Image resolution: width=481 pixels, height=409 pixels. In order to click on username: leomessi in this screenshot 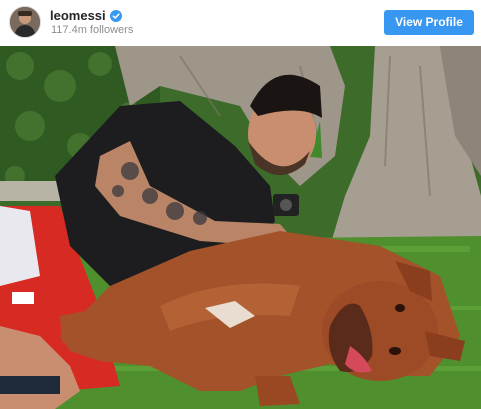, I will do `click(78, 15)`.